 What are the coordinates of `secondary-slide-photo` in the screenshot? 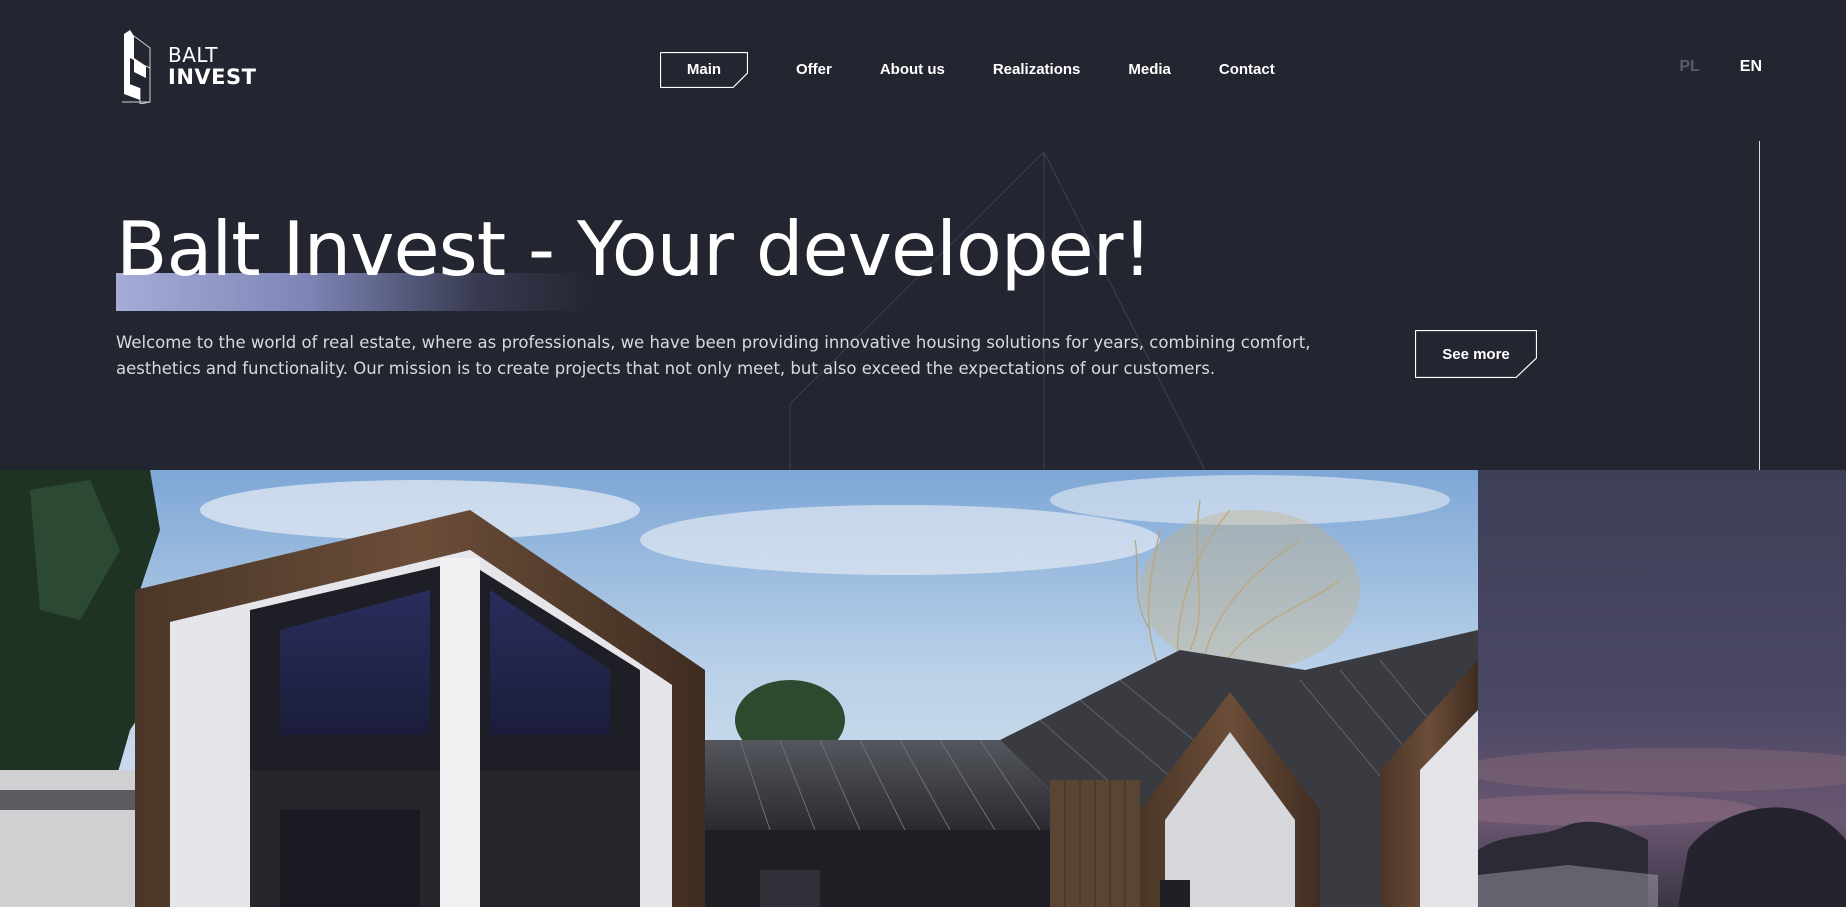 It's located at (1662, 688).